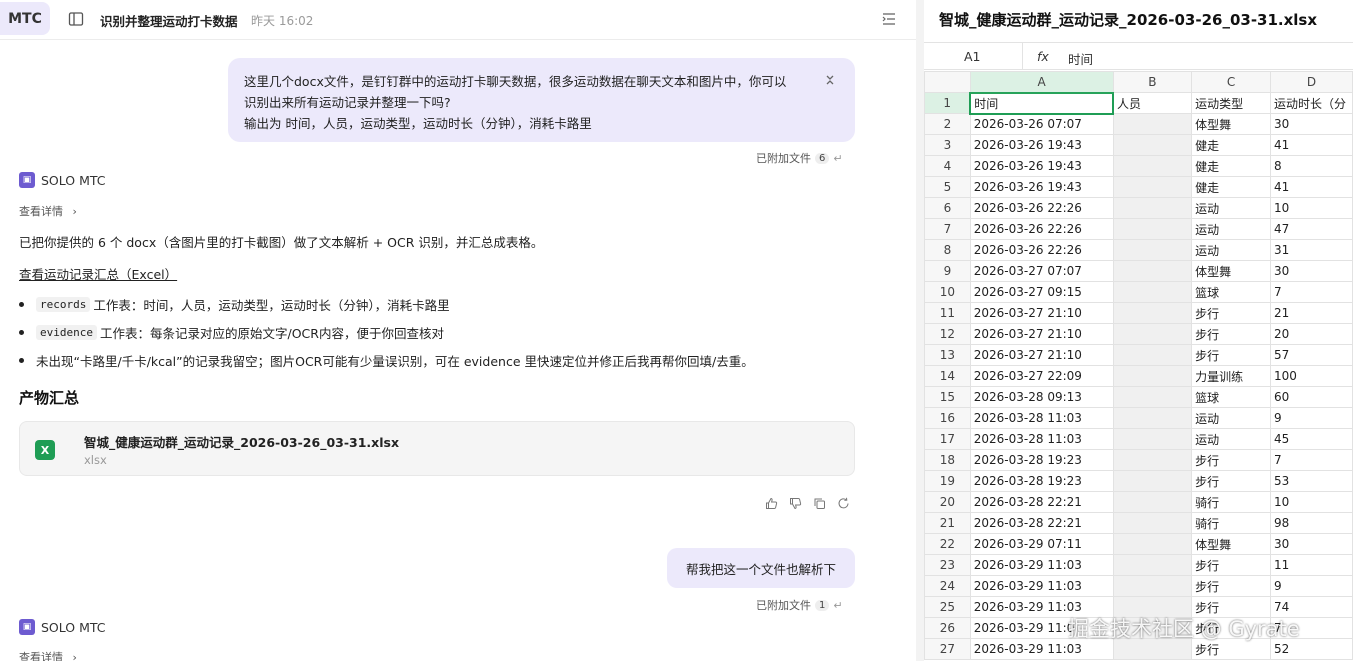  What do you see at coordinates (947, 502) in the screenshot?
I see `row-header: 20` at bounding box center [947, 502].